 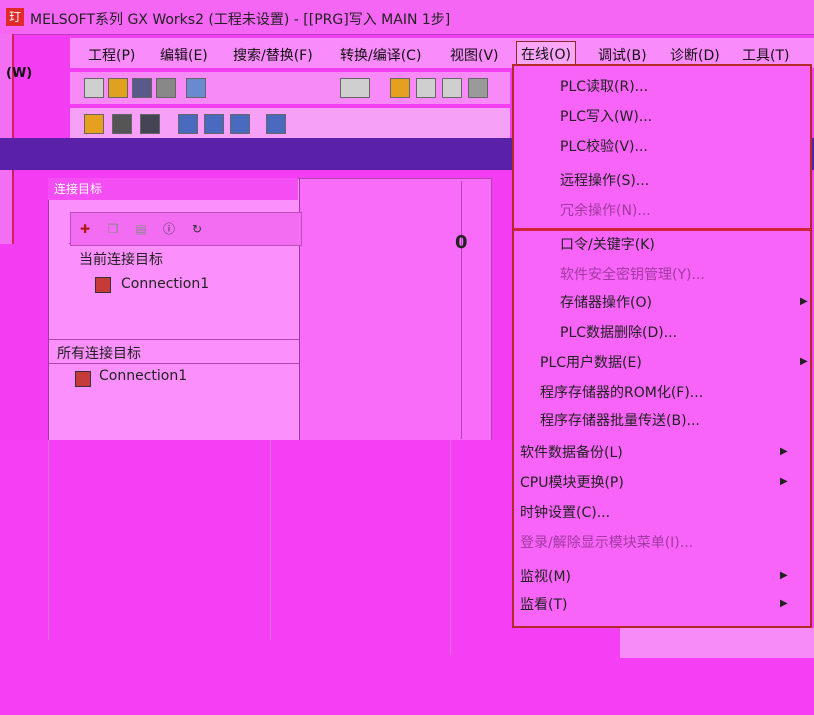 What do you see at coordinates (622, 55) in the screenshot?
I see `menu-debug: 调试(B)` at bounding box center [622, 55].